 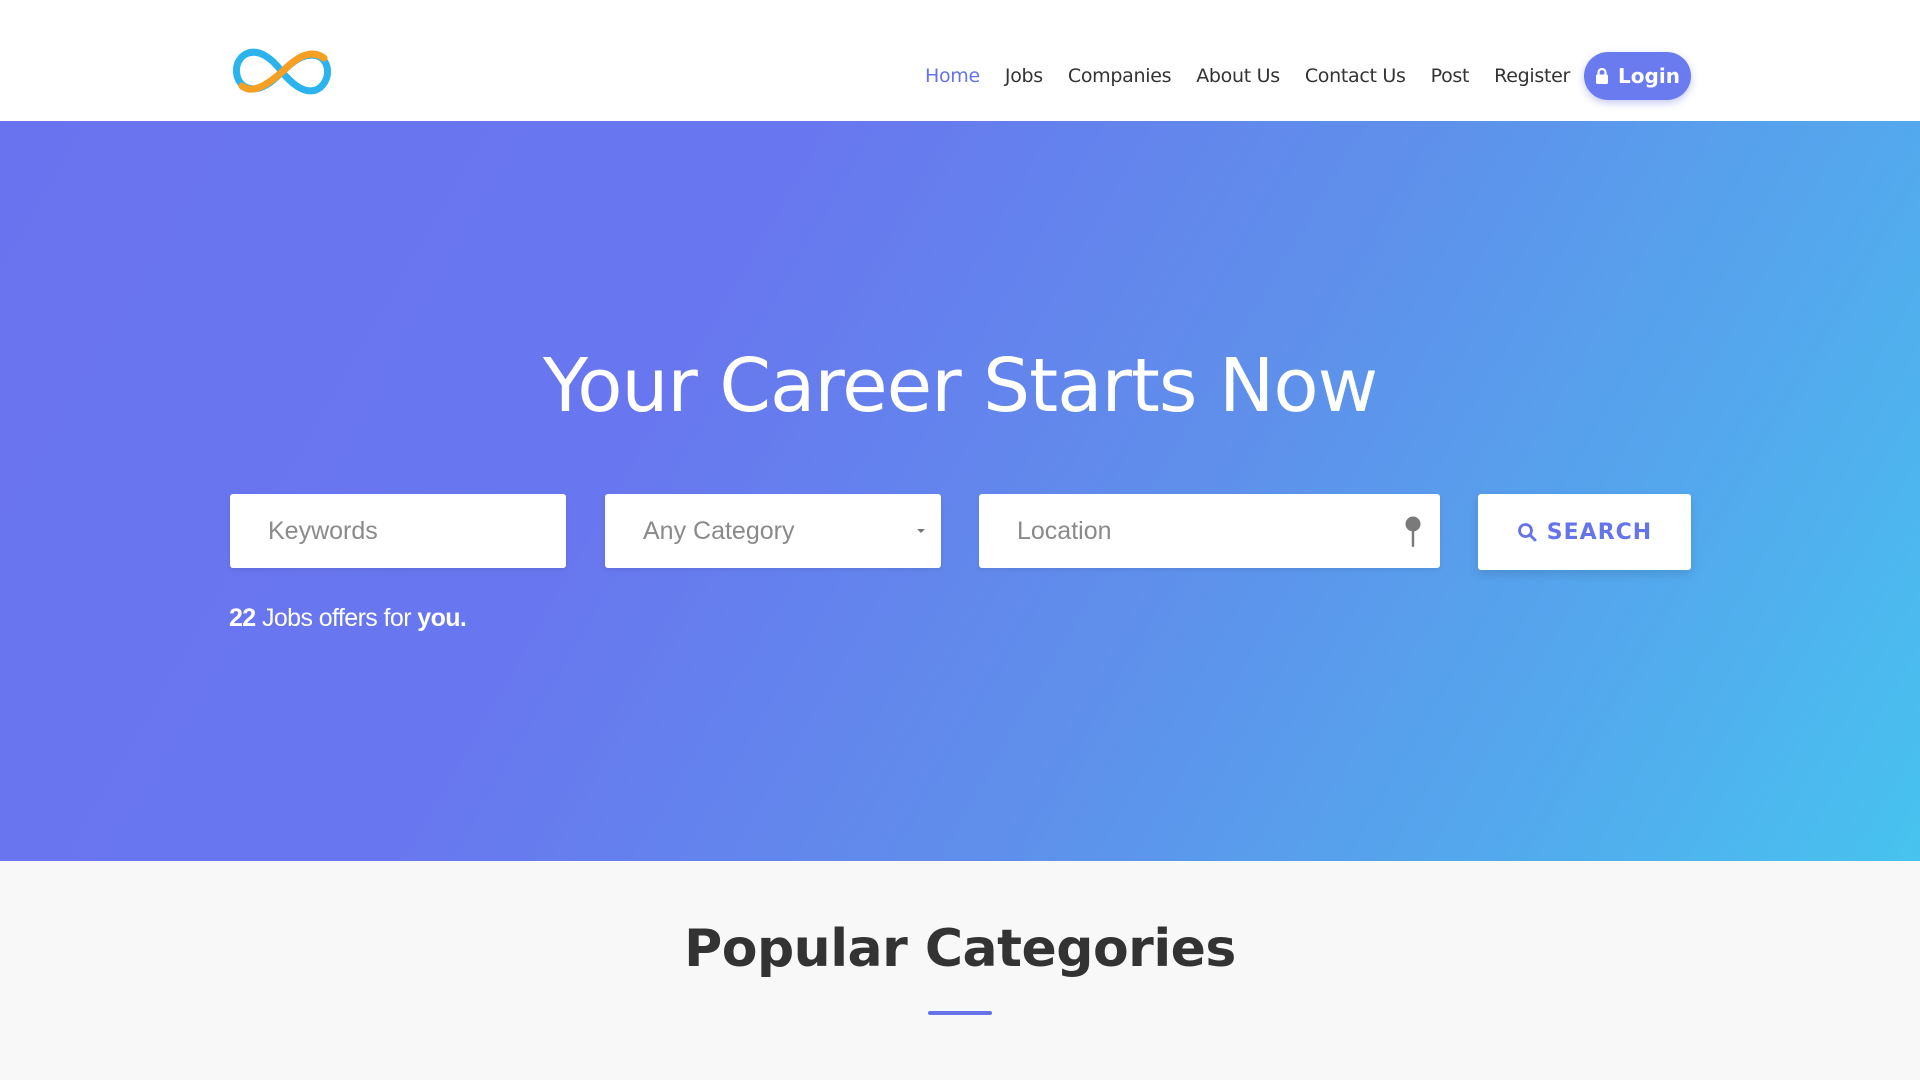 I want to click on nav-companies-link: Companies, so click(x=1120, y=76).